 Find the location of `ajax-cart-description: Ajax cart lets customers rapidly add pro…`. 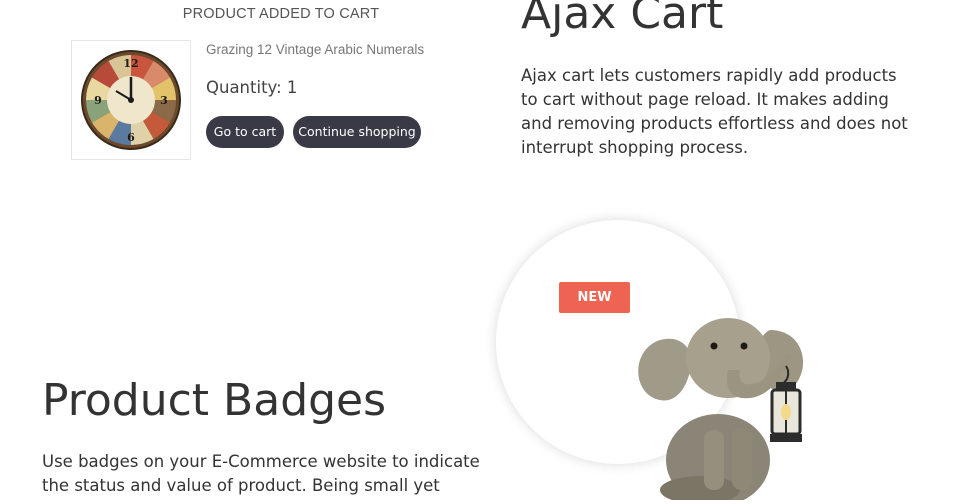

ajax-cart-description: Ajax cart lets customers rapidly add pro… is located at coordinates (714, 111).